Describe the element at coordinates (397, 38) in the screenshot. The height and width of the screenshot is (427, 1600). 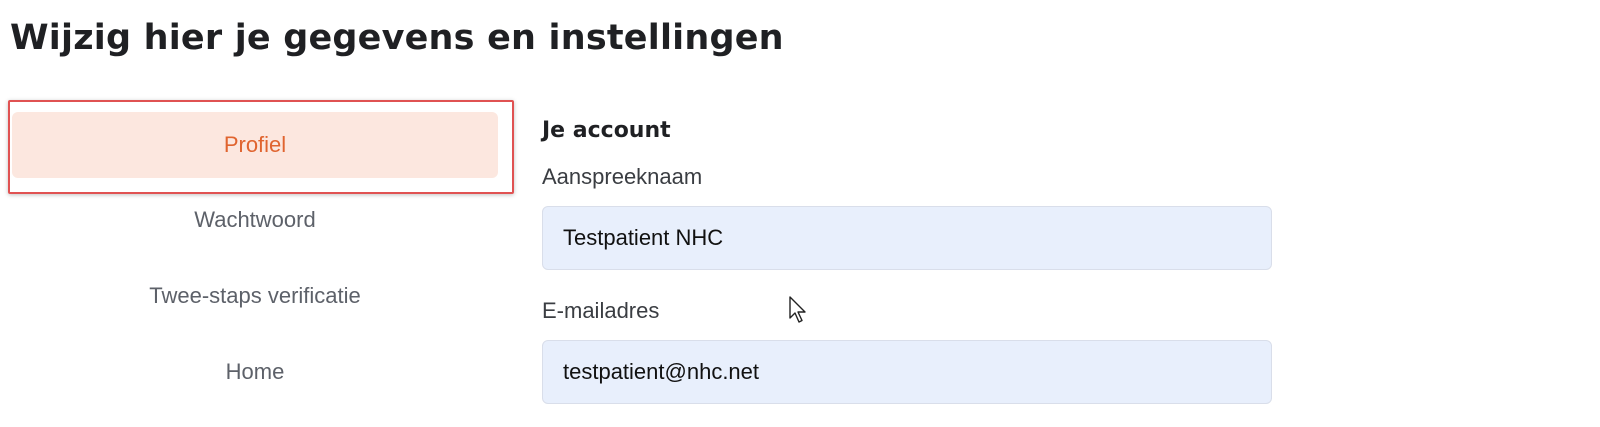
I see `page-title: Wijzig hier je gegevens en instellingen` at that location.